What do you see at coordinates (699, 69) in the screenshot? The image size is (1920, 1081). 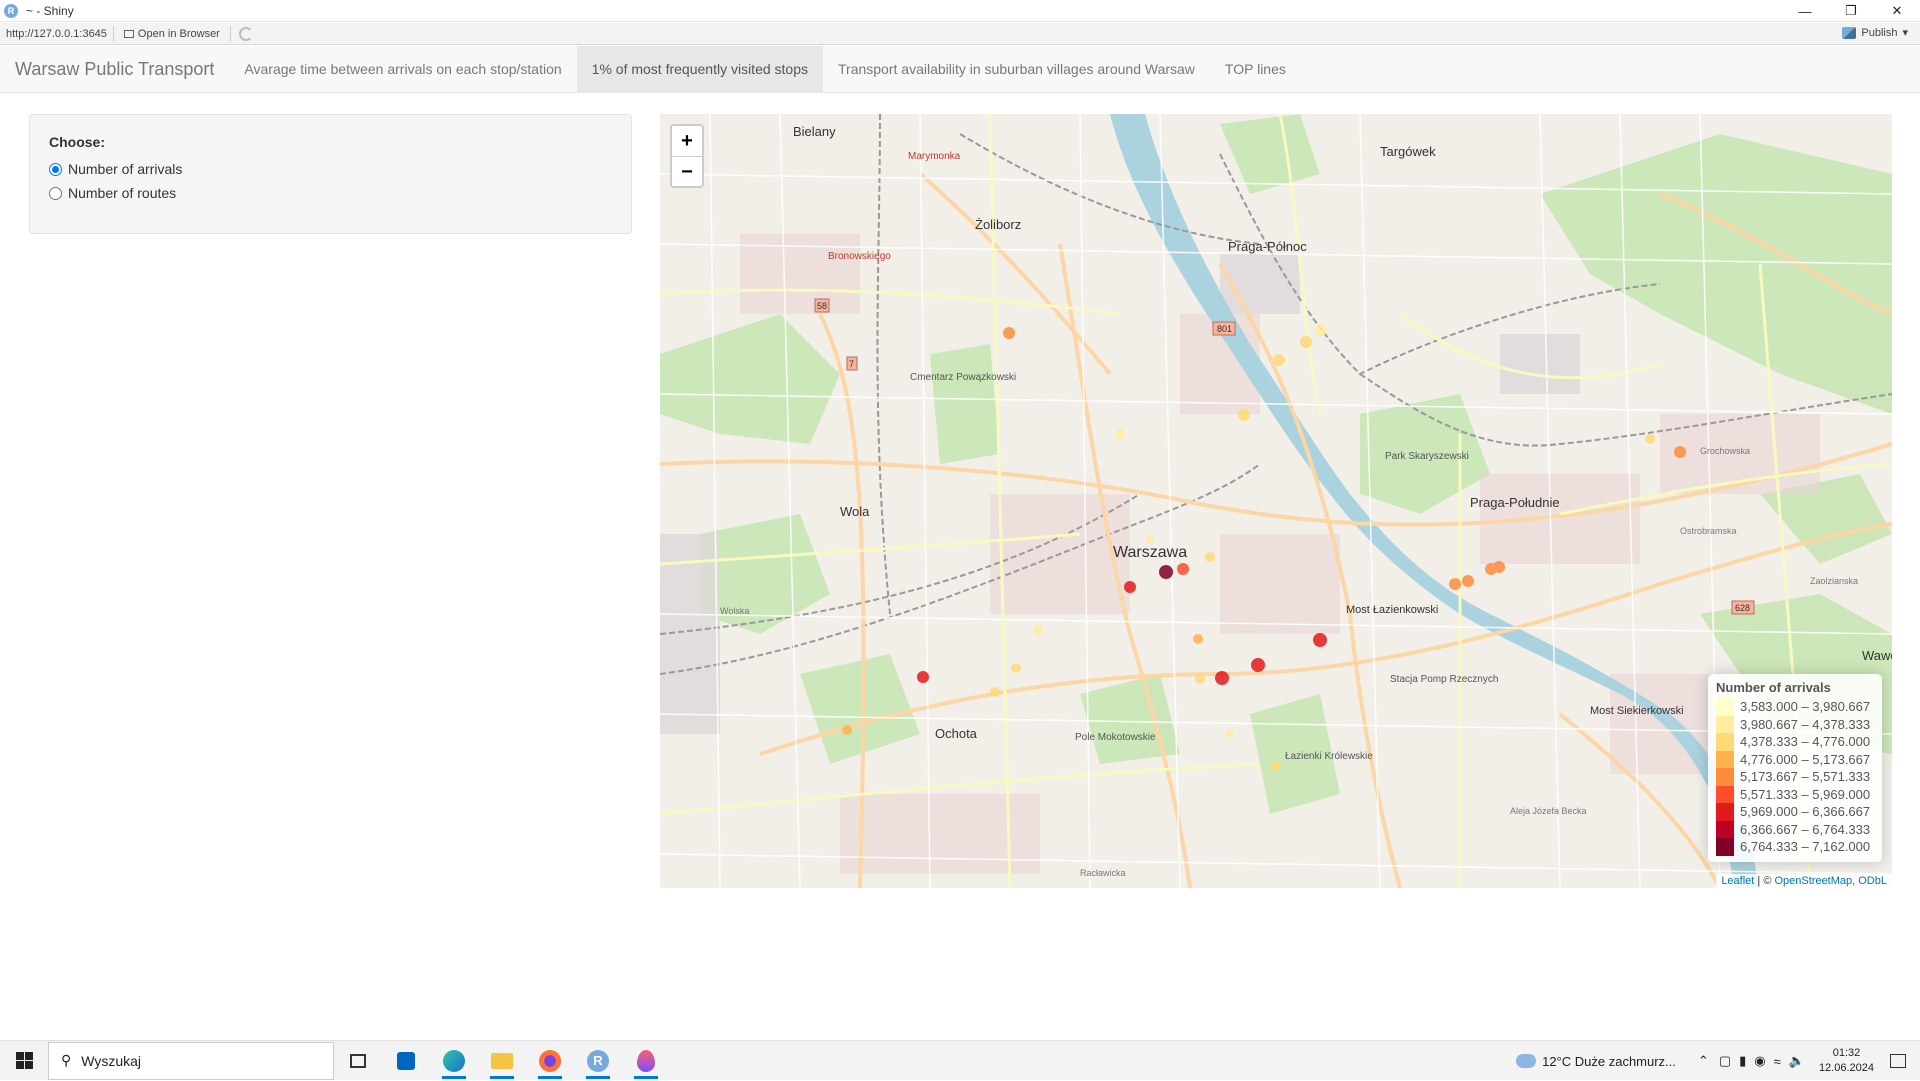 I see `tab-top-stops: 1% of most frequently visited stops` at bounding box center [699, 69].